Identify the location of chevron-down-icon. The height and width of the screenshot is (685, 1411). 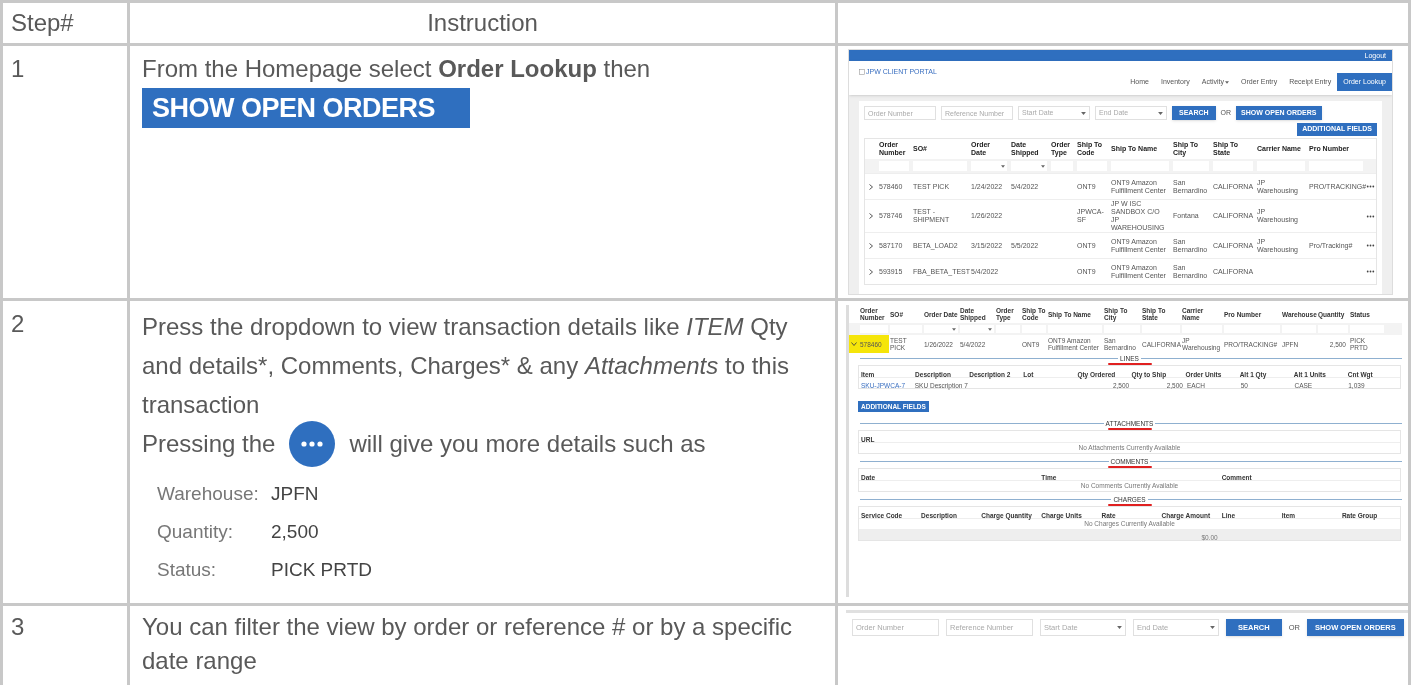
(854, 344).